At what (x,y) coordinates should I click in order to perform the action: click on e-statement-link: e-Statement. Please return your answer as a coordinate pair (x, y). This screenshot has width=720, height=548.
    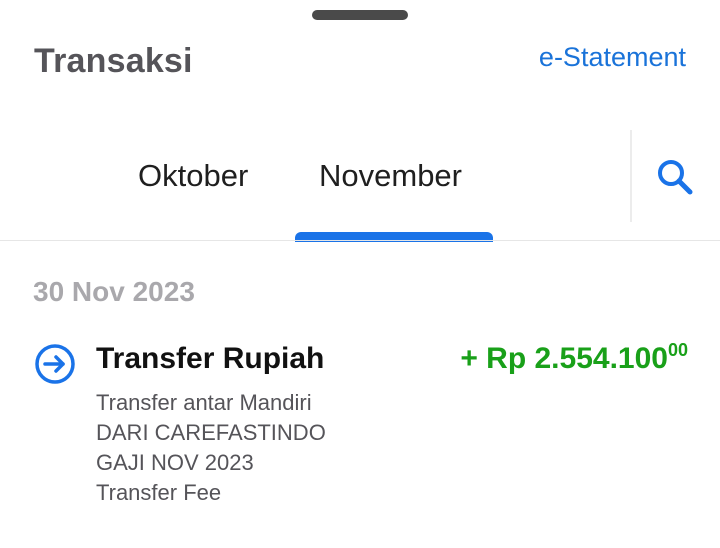
    Looking at the image, I should click on (612, 57).